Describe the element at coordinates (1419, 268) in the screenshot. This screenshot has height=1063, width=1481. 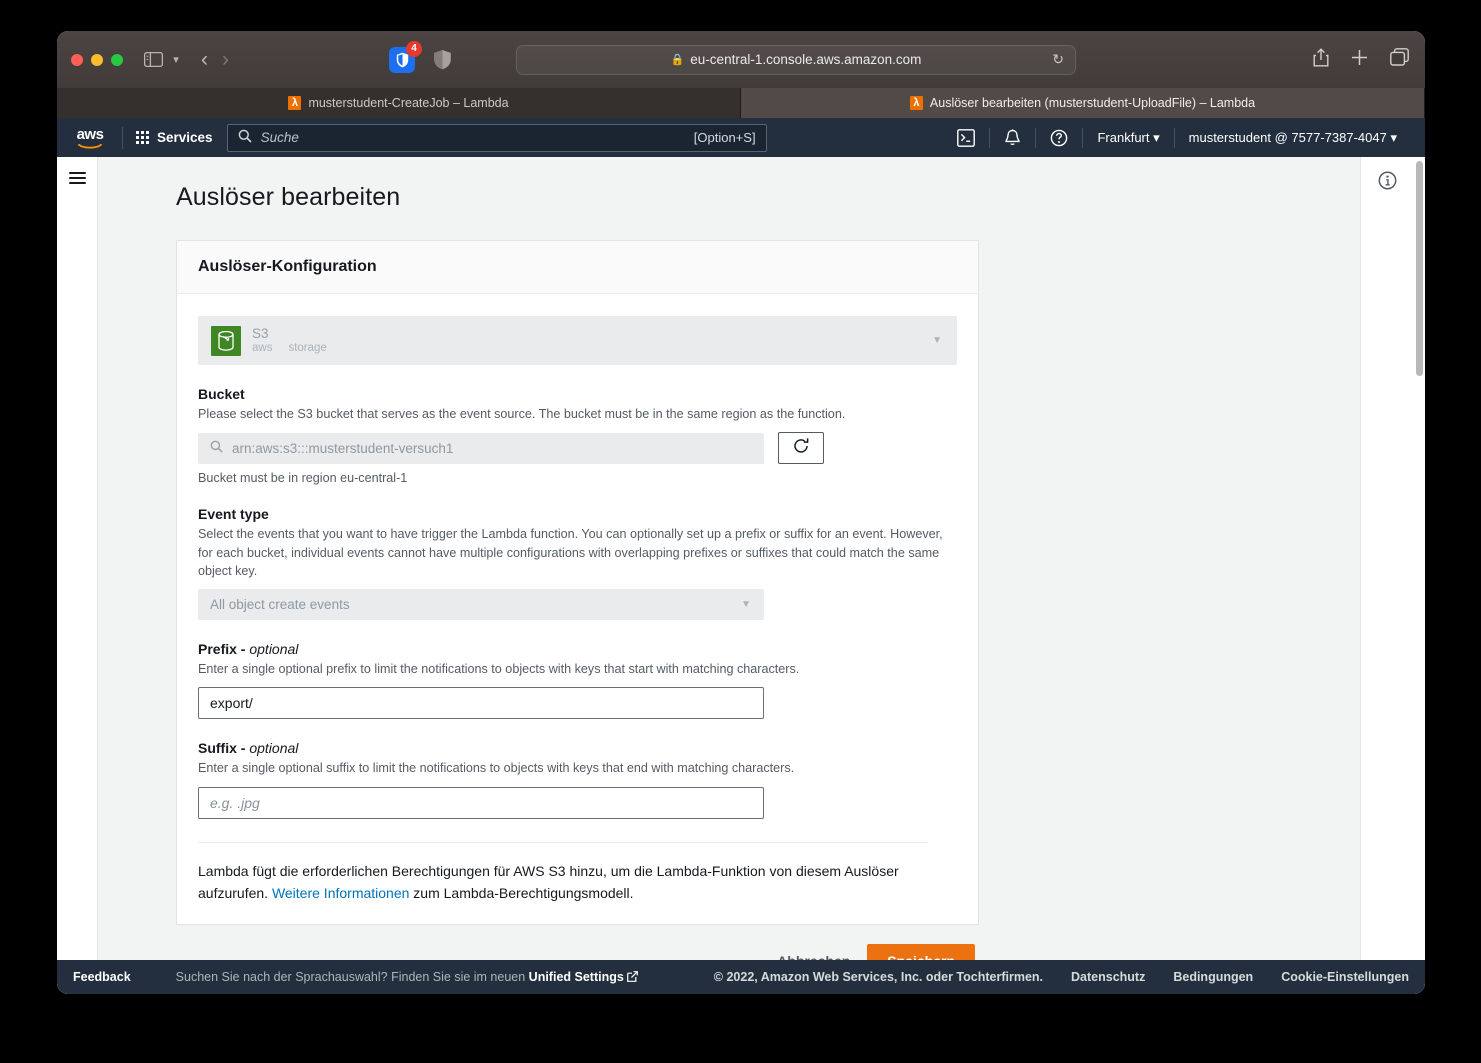
I see `scrollbar-thumb` at that location.